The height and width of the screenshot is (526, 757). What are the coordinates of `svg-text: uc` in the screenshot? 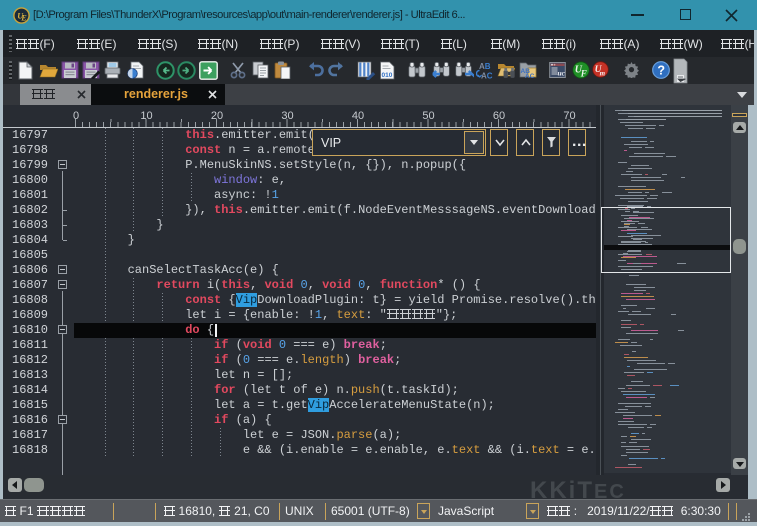 It's located at (562, 73).